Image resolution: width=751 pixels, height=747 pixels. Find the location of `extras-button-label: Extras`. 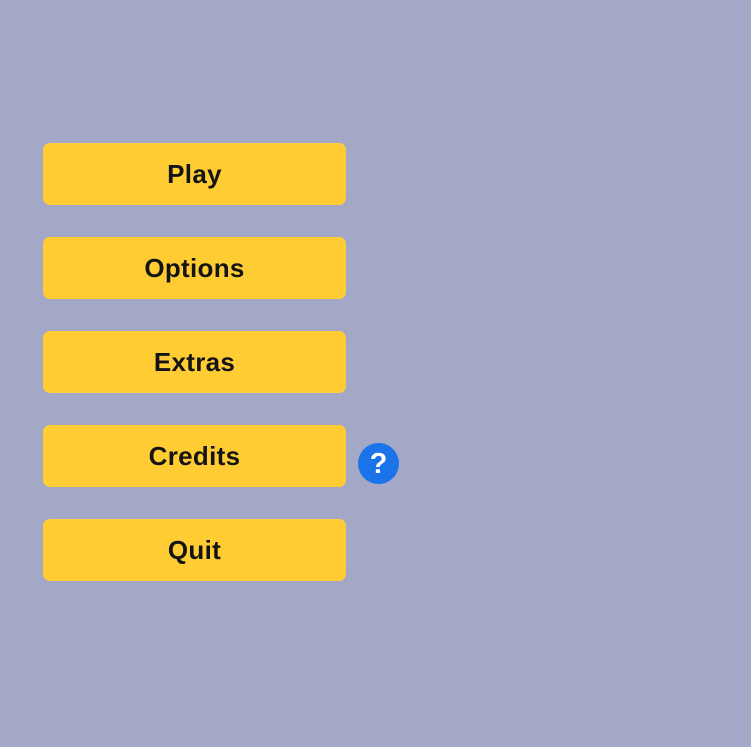

extras-button-label: Extras is located at coordinates (194, 362).